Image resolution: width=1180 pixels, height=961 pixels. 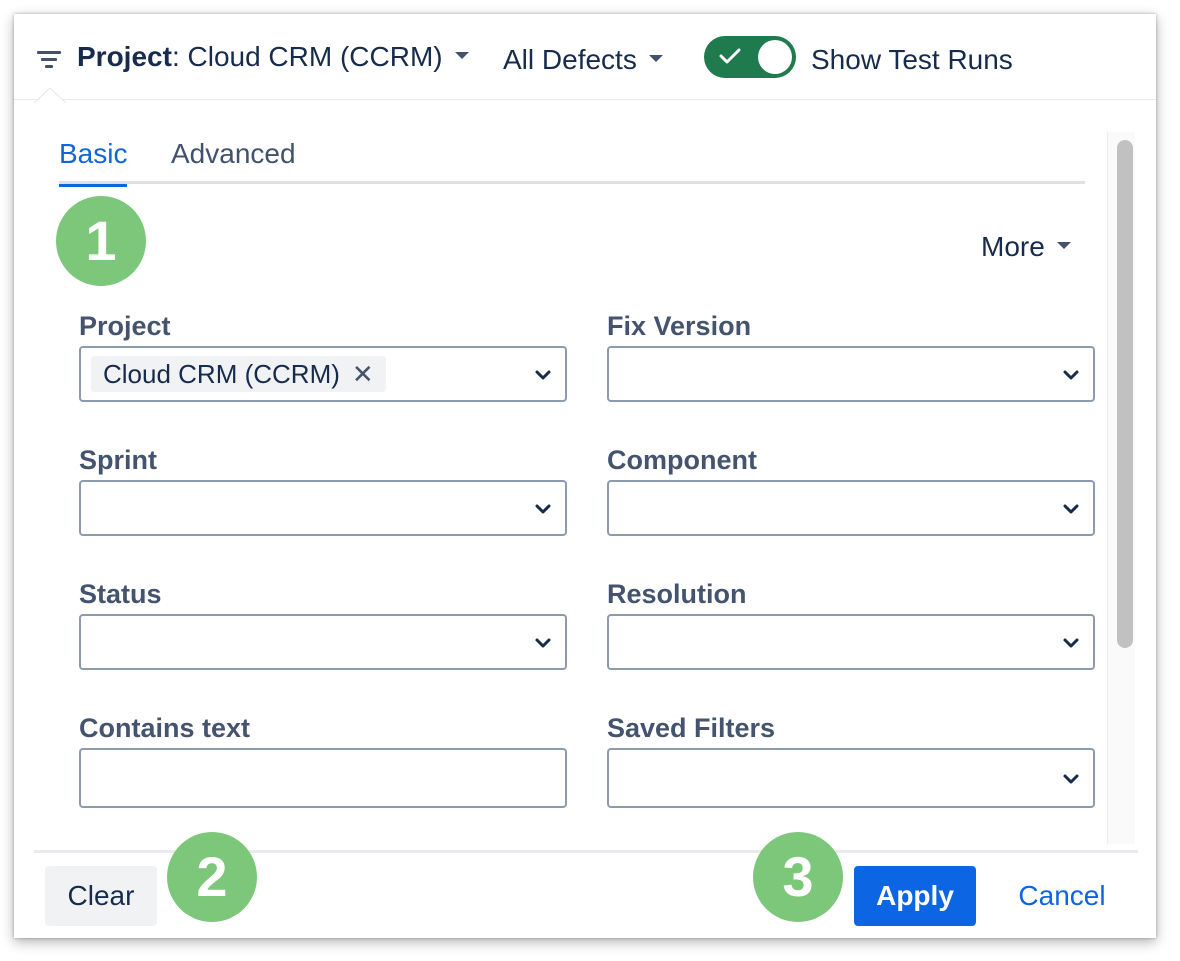 I want to click on saved-filters-select, so click(x=851, y=778).